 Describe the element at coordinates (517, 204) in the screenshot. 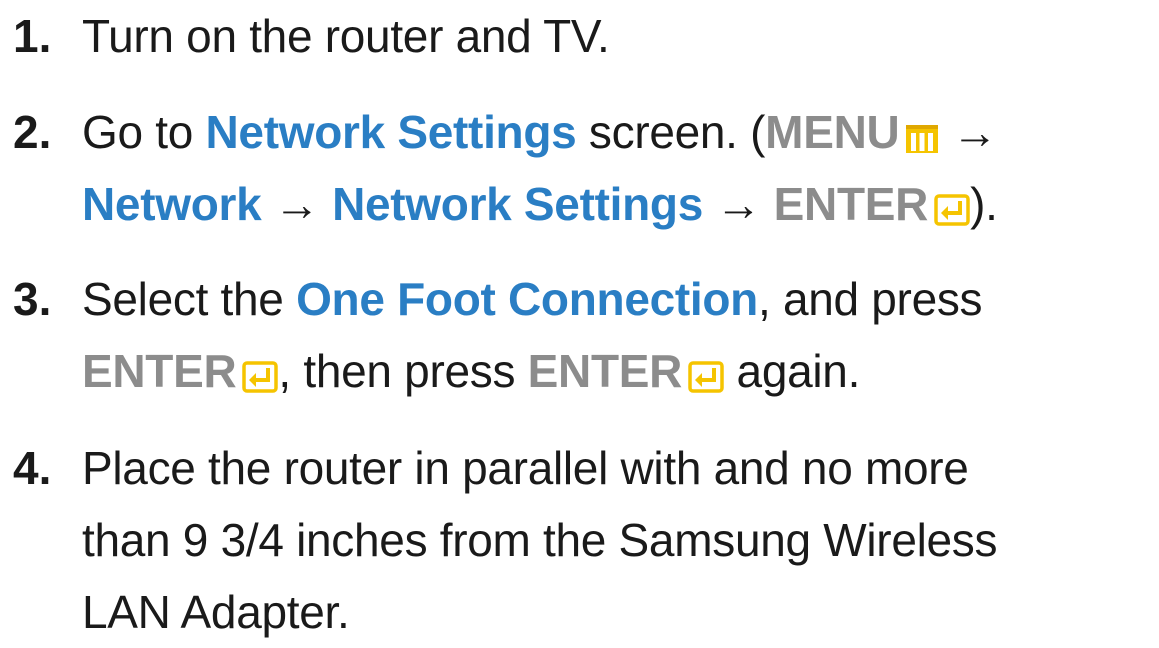

I see `network-settings-label-2: Network Settings` at that location.